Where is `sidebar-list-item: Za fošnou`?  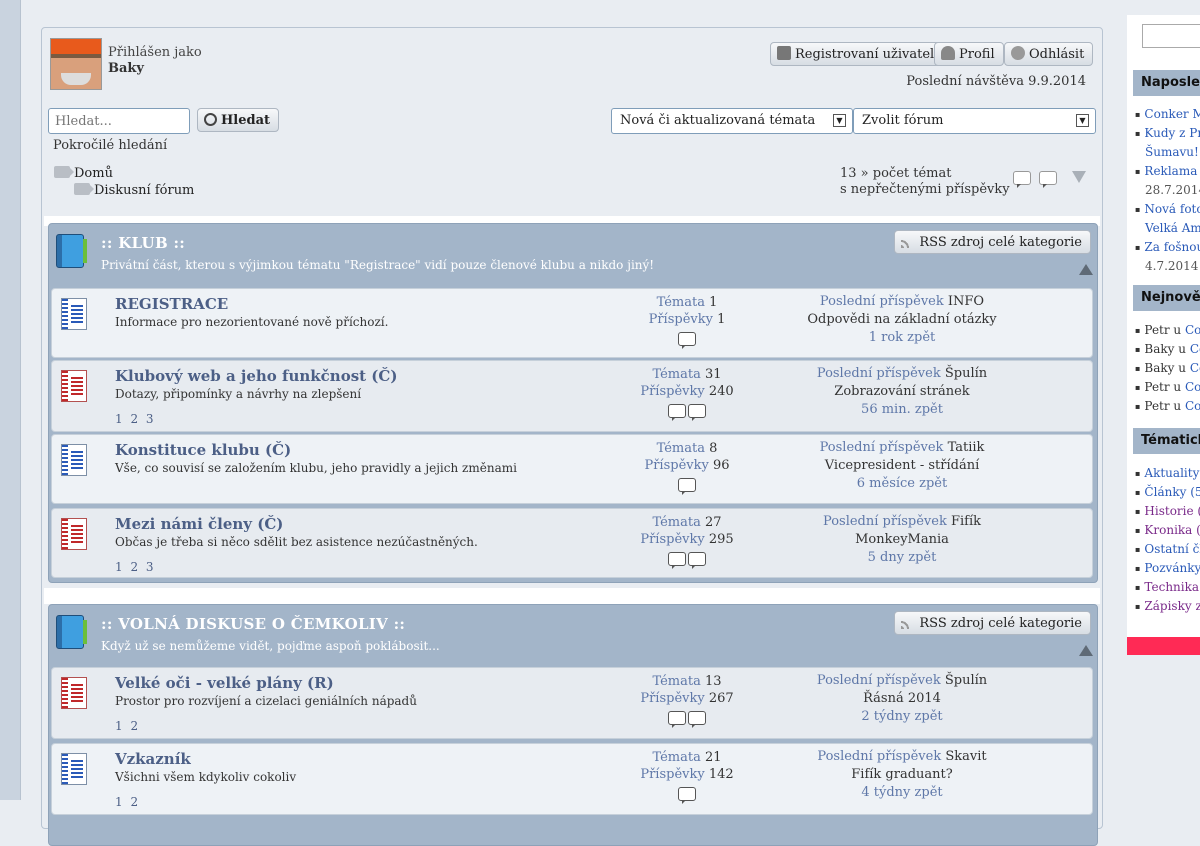
sidebar-list-item: Za fošnou is located at coordinates (1167, 247).